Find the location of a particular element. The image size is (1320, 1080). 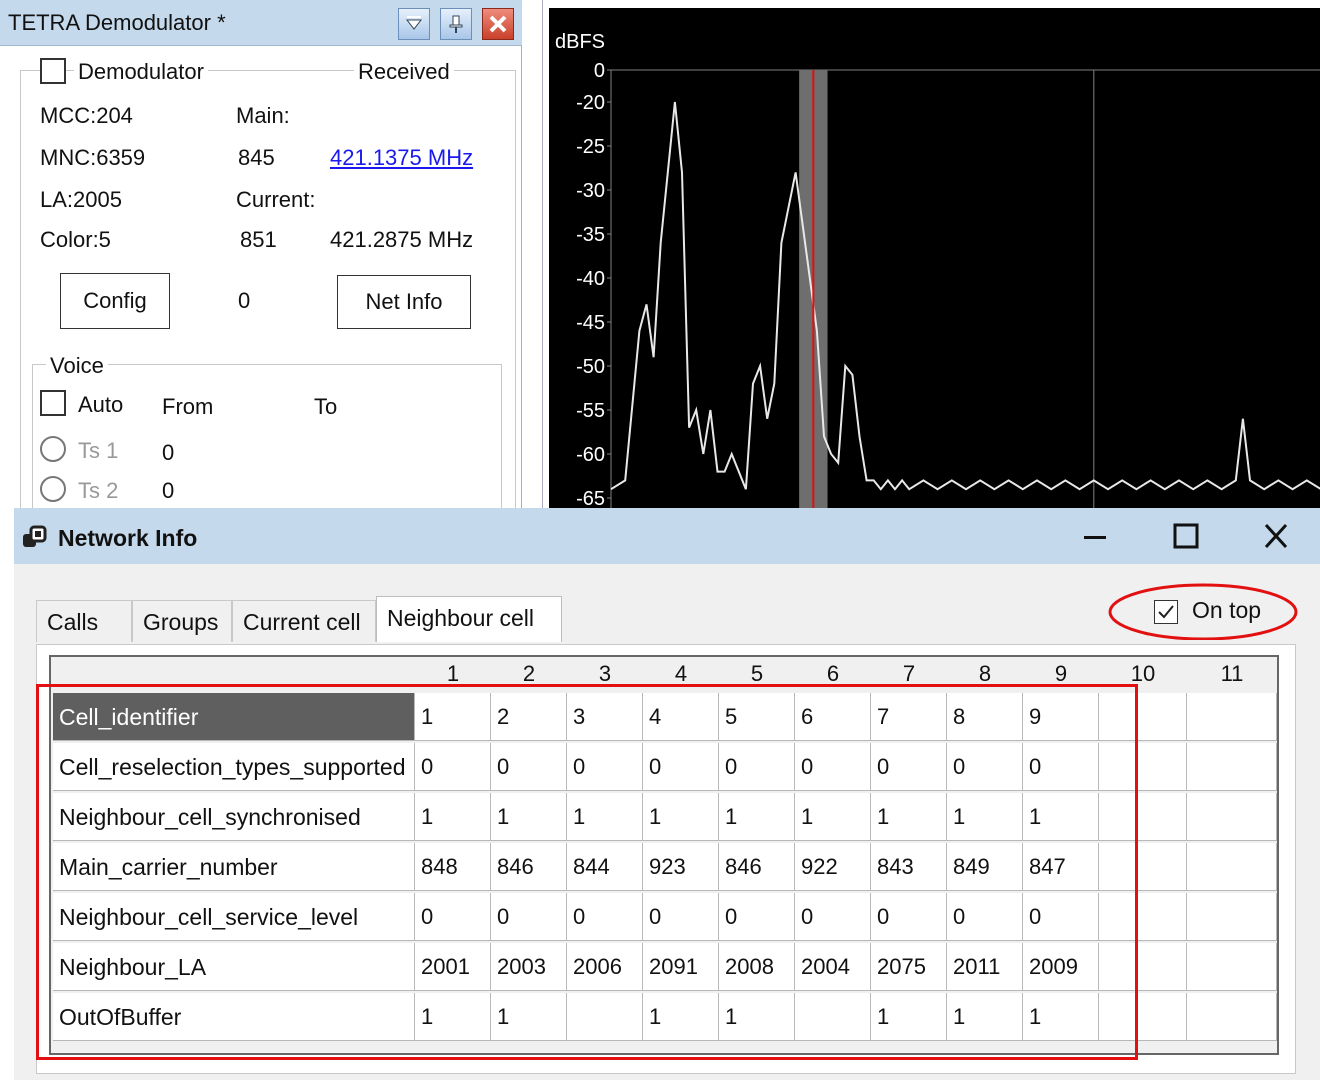

tab-current-cell: Current cell is located at coordinates (304, 621).